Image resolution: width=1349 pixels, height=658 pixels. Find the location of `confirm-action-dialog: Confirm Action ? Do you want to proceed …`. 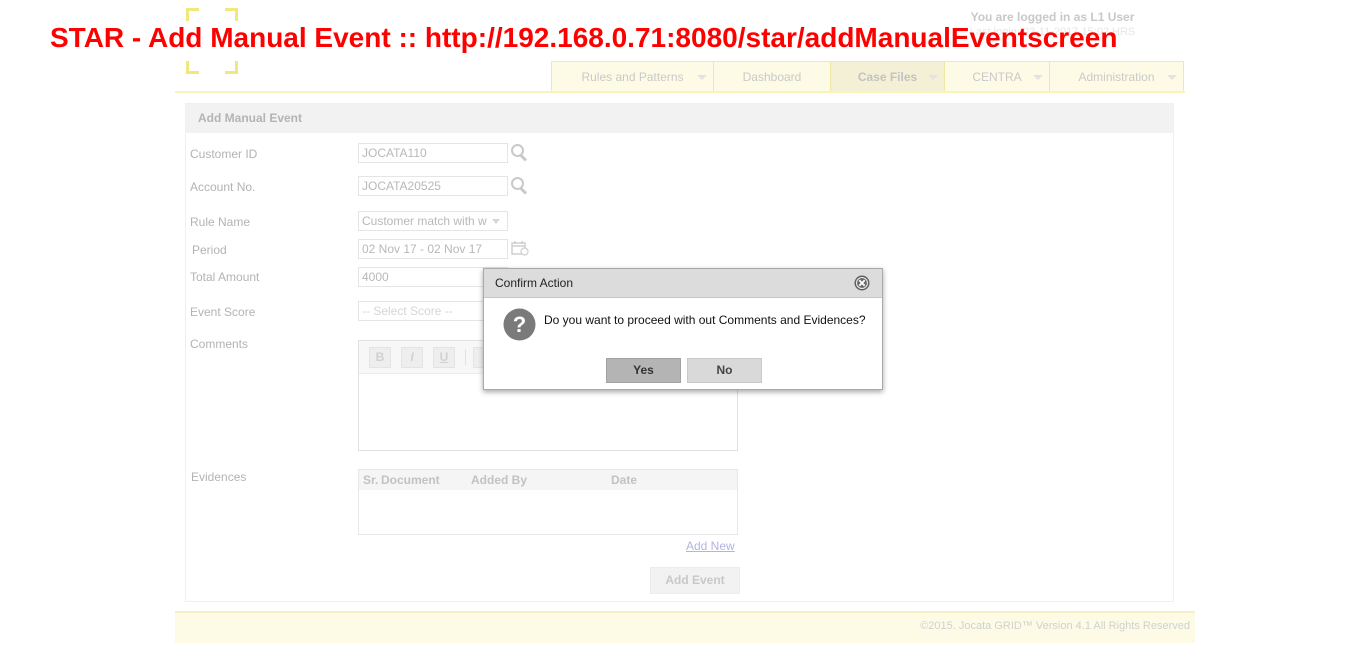

confirm-action-dialog: Confirm Action ? Do you want to proceed … is located at coordinates (683, 329).